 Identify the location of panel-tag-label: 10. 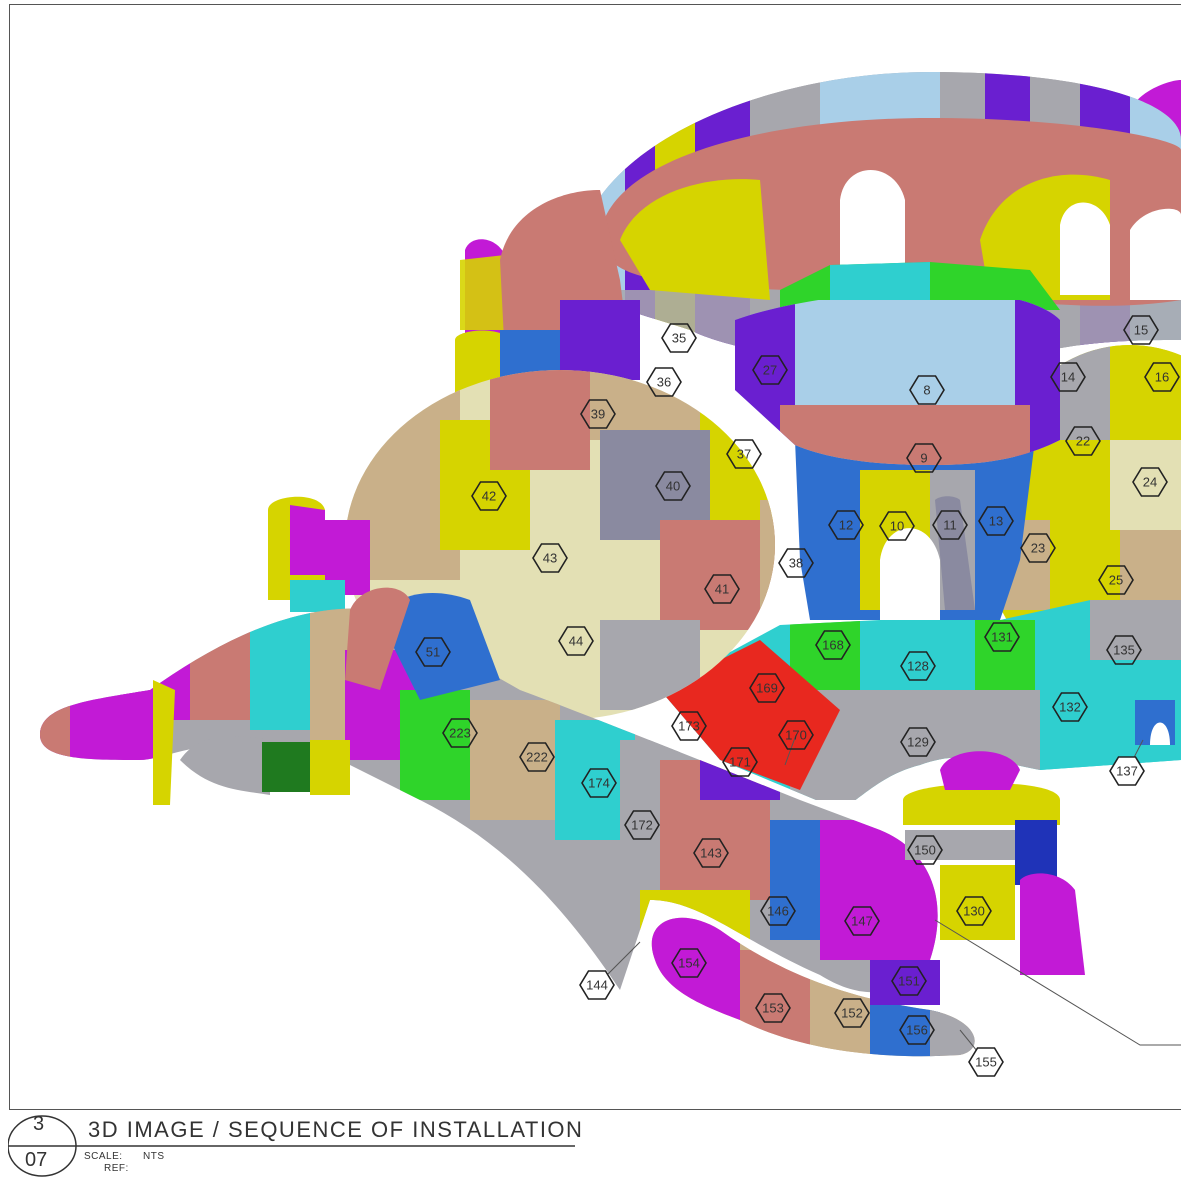
(897, 526).